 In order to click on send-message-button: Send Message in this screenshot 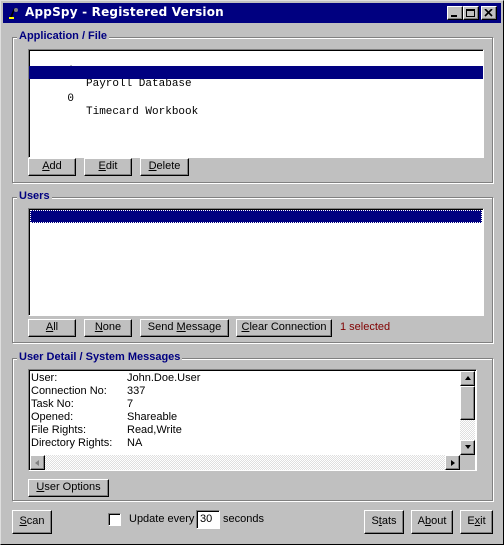, I will do `click(184, 328)`.